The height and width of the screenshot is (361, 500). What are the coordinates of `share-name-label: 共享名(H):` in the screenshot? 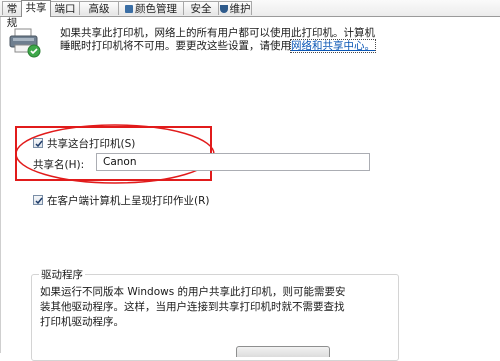 It's located at (59, 165).